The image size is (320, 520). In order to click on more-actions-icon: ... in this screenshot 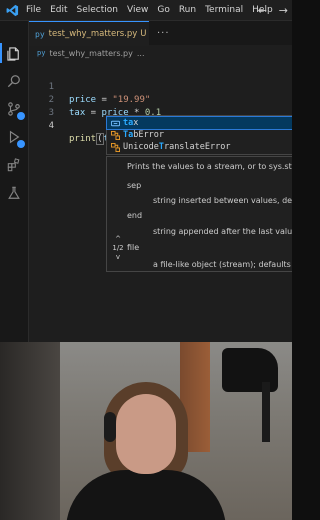, I will do `click(163, 30)`.